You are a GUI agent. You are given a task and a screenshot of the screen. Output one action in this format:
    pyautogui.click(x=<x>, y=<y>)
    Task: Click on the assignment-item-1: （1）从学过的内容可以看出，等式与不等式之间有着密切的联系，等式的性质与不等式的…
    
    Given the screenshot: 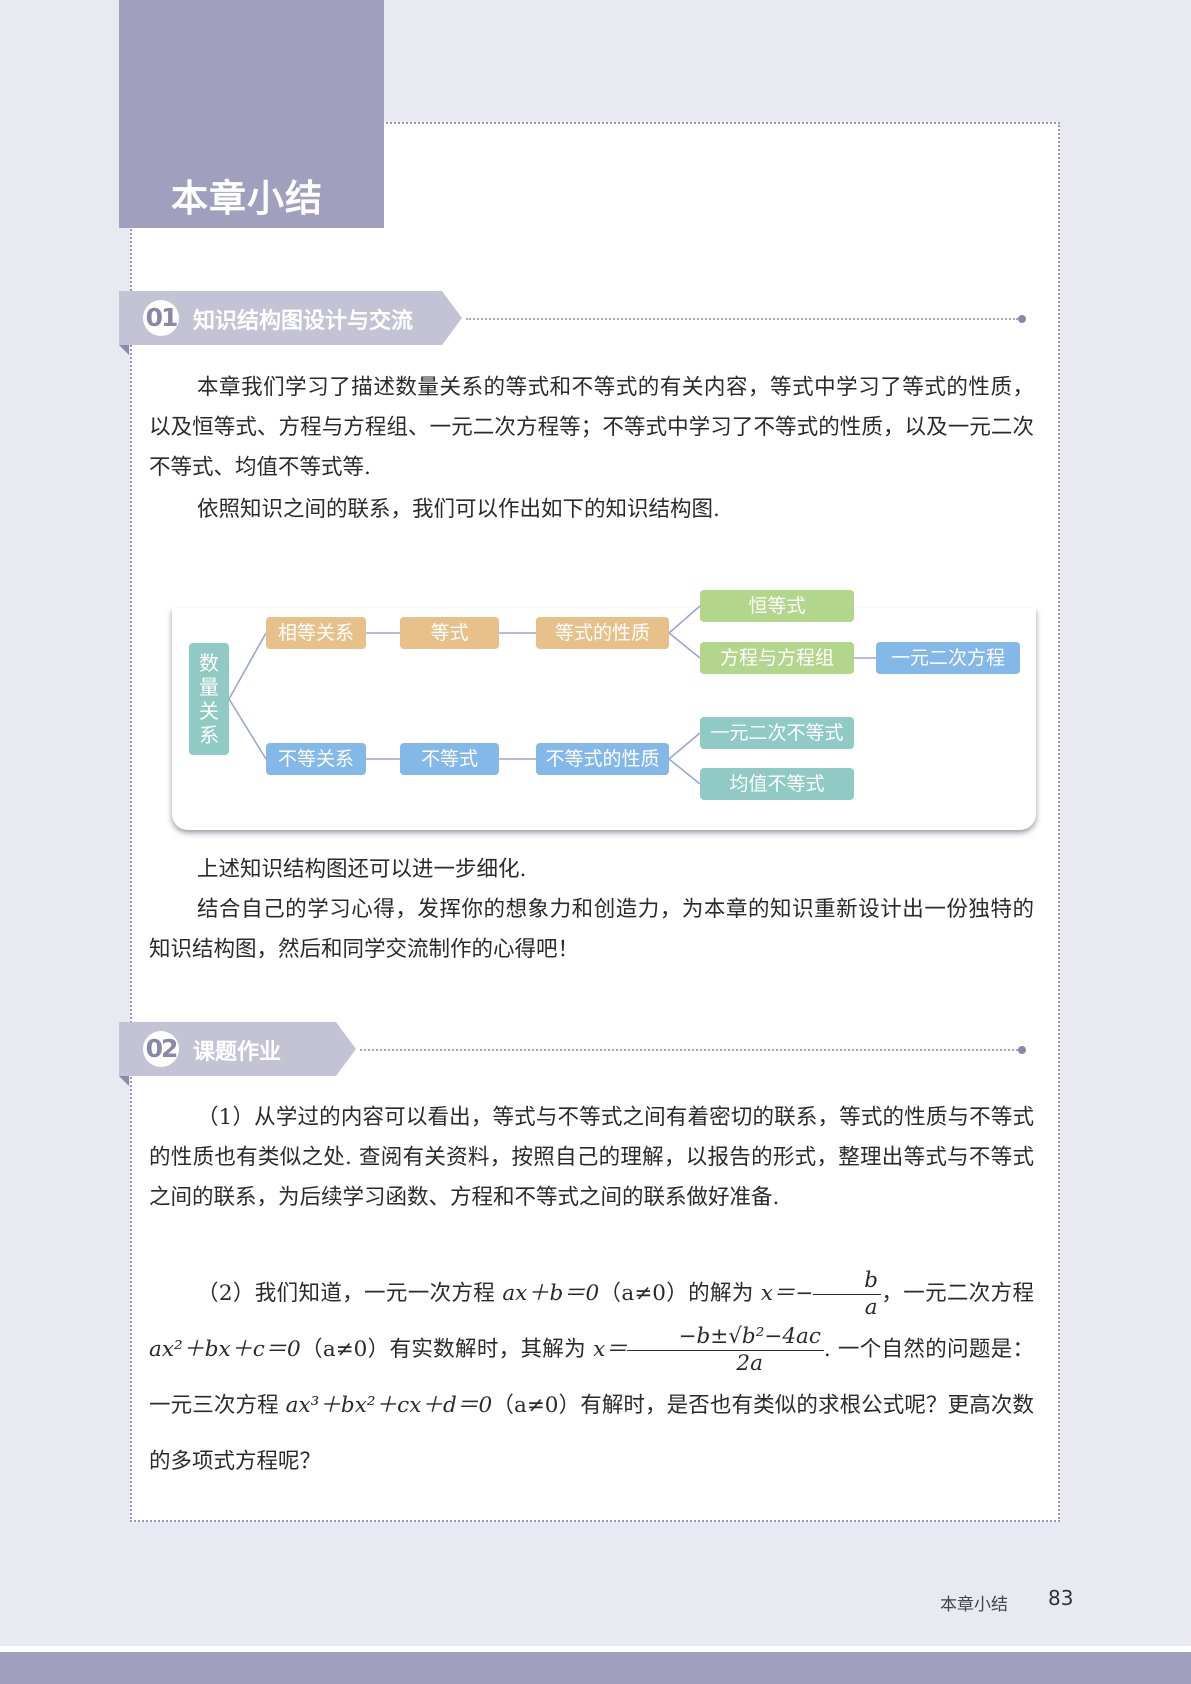 What is the action you would take?
    pyautogui.click(x=591, y=1157)
    